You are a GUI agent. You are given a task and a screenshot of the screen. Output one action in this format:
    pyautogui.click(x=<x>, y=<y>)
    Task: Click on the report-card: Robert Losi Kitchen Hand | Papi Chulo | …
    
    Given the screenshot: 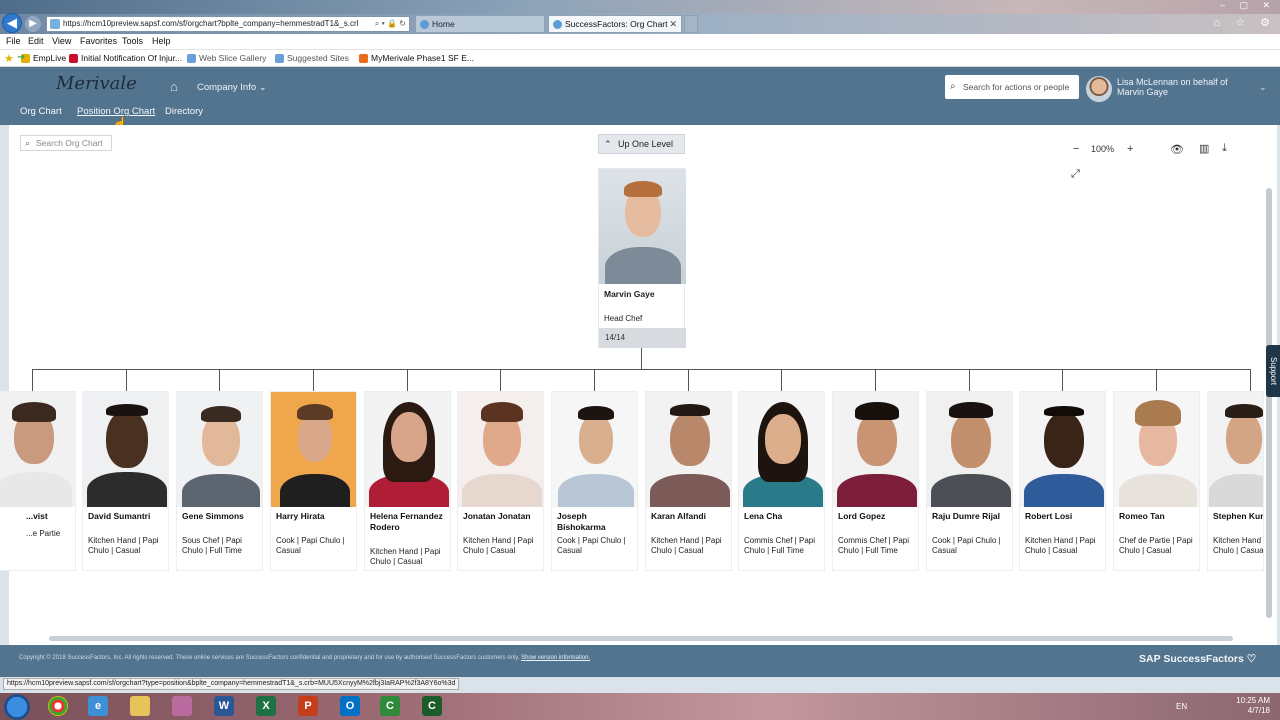 What is the action you would take?
    pyautogui.click(x=1062, y=481)
    